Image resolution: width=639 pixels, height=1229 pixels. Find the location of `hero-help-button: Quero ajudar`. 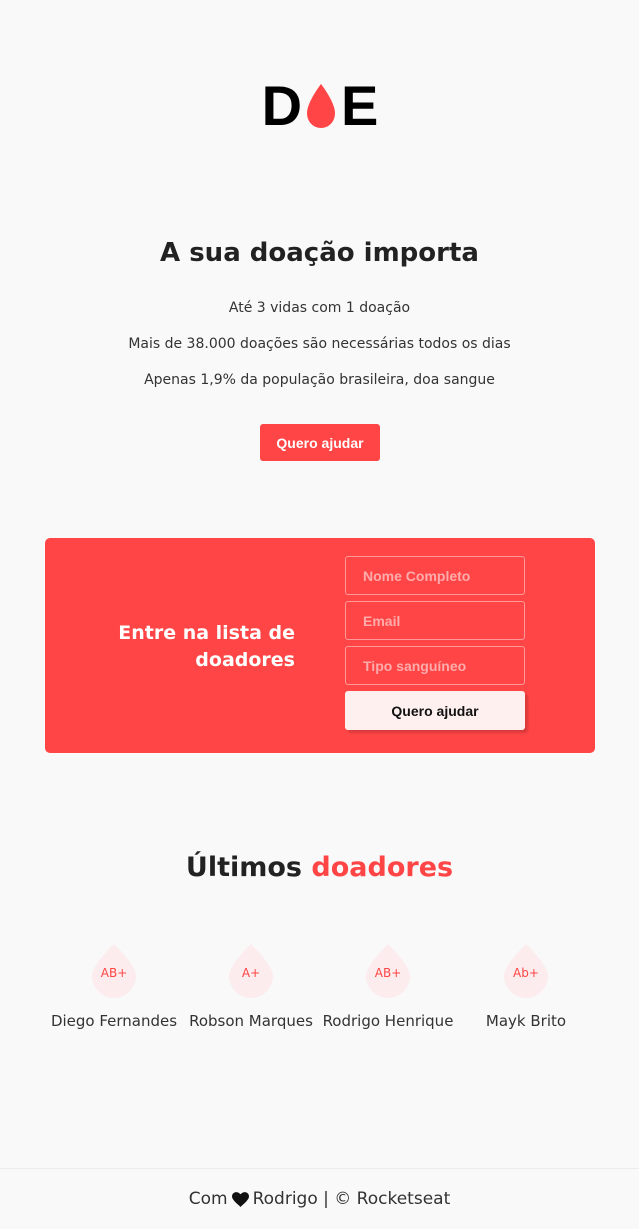

hero-help-button: Quero ajudar is located at coordinates (320, 442).